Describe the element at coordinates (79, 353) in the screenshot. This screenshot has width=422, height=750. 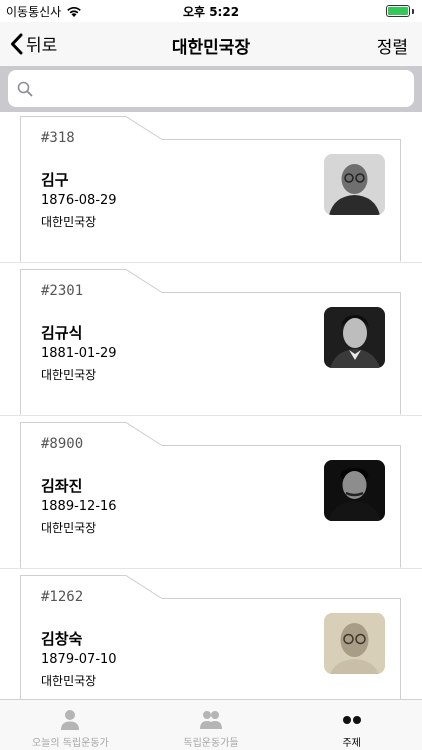
I see `recipient-birth-date: 1881-01-29` at that location.